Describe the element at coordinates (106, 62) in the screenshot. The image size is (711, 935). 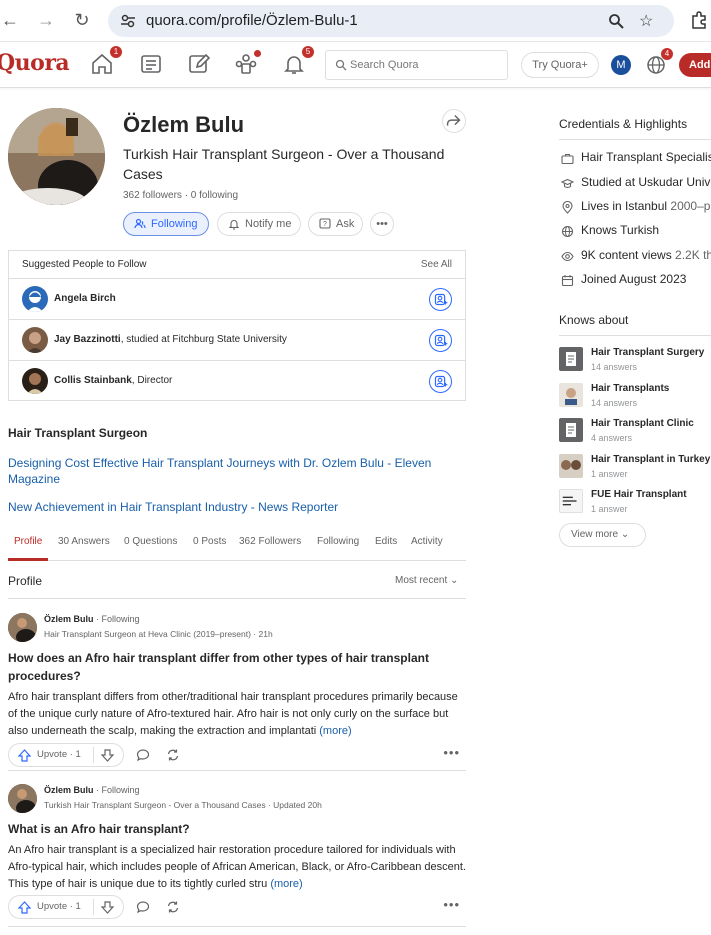
I see `home-icon: 1` at that location.